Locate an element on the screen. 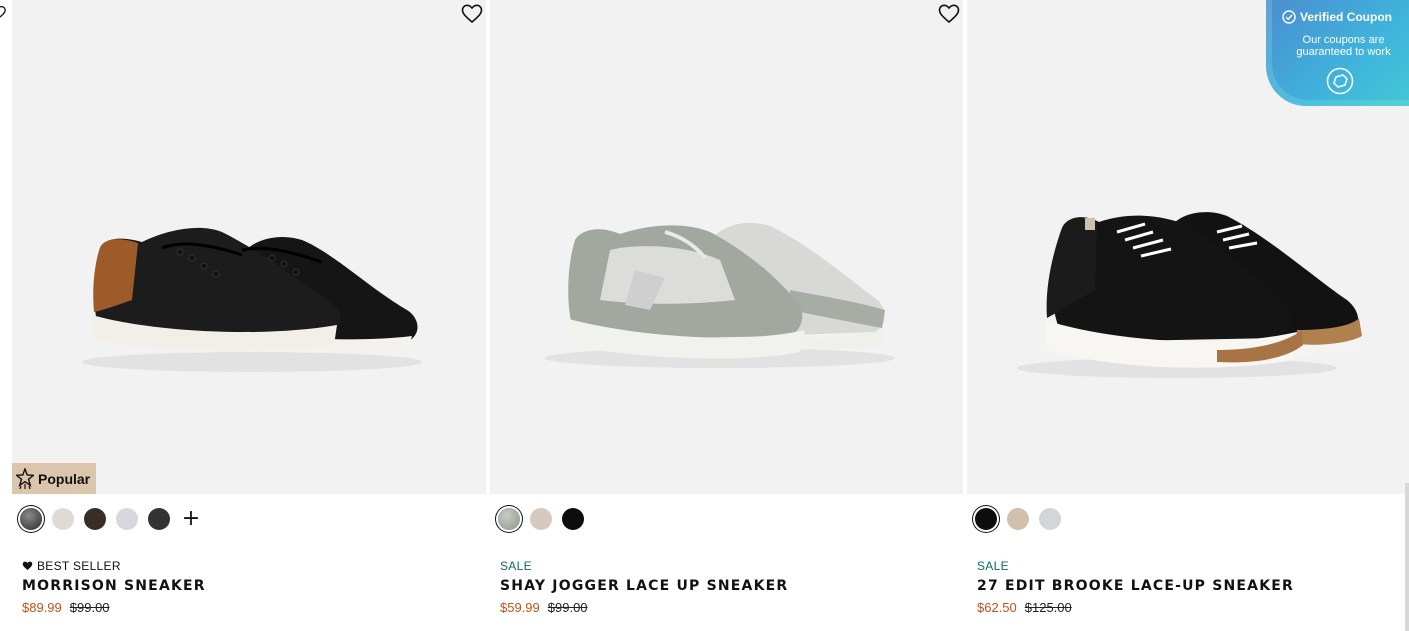 This screenshot has width=1409, height=631. product-name: 27 EDIT BROOKE LACE-UP SNEAKER is located at coordinates (1135, 586).